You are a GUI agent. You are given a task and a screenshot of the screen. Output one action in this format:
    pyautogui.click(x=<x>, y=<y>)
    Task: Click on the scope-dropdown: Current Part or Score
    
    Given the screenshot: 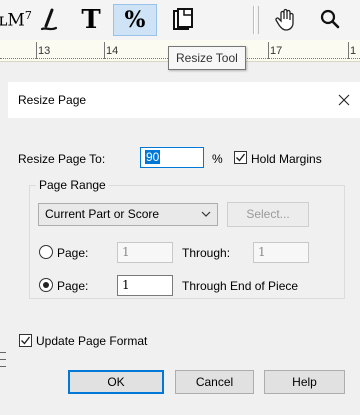 What is the action you would take?
    pyautogui.click(x=128, y=214)
    